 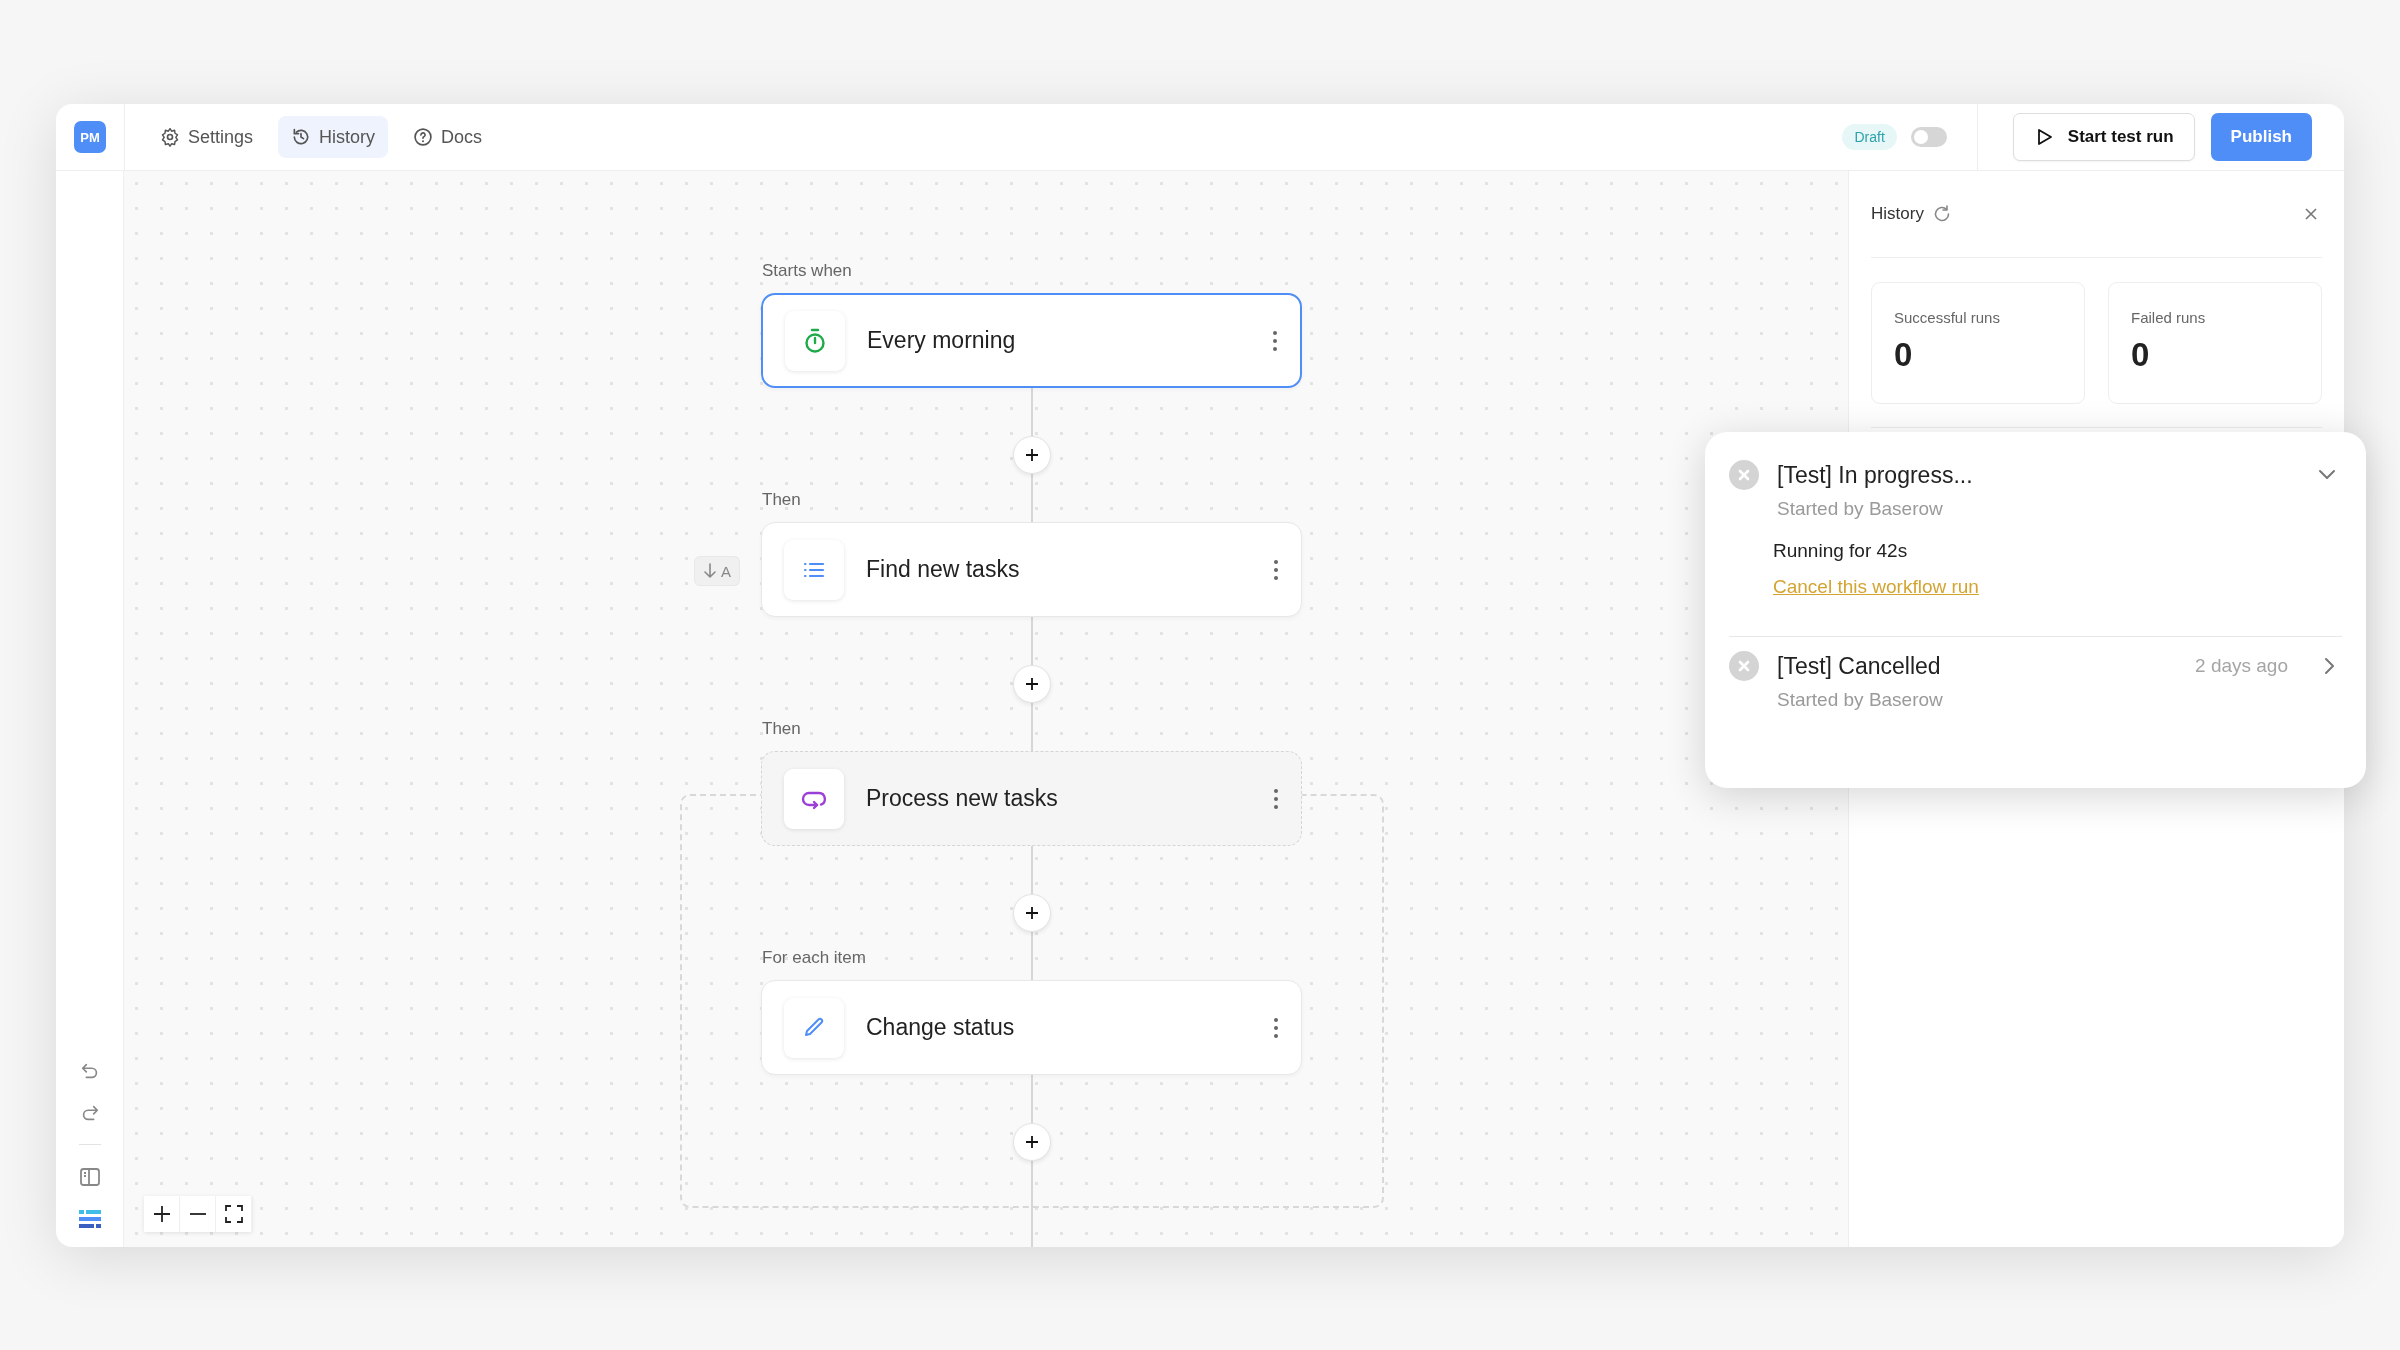 What do you see at coordinates (448, 137) in the screenshot?
I see `nav-tab: Docs` at bounding box center [448, 137].